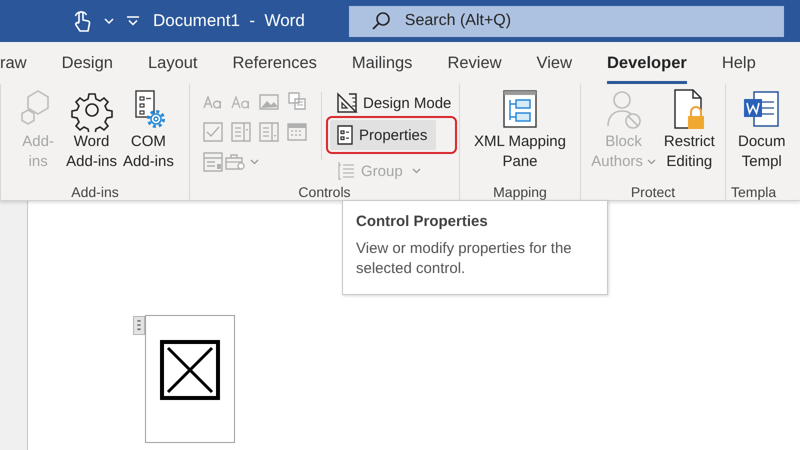 This screenshot has height=450, width=800. What do you see at coordinates (87, 63) in the screenshot?
I see `ribbon-tab: Design` at bounding box center [87, 63].